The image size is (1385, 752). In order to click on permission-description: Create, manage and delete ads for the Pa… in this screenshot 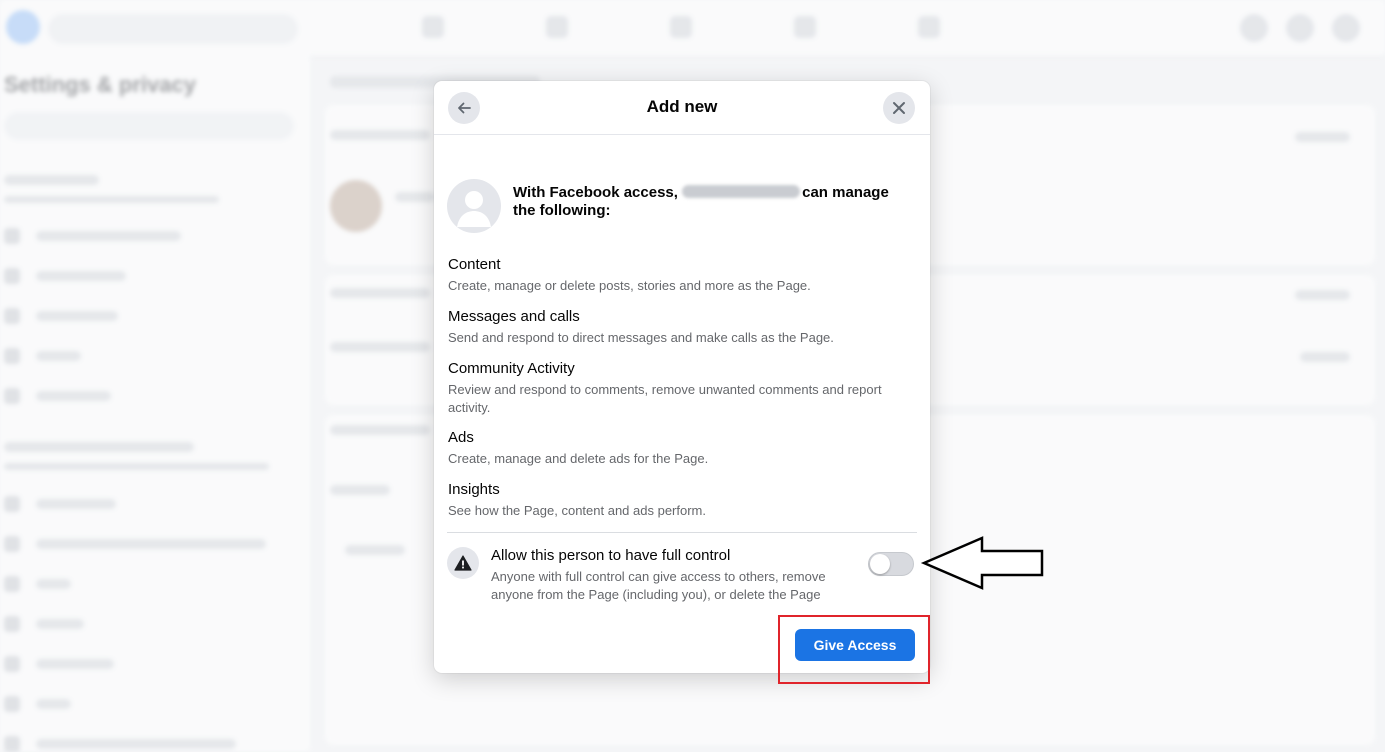, I will do `click(578, 458)`.